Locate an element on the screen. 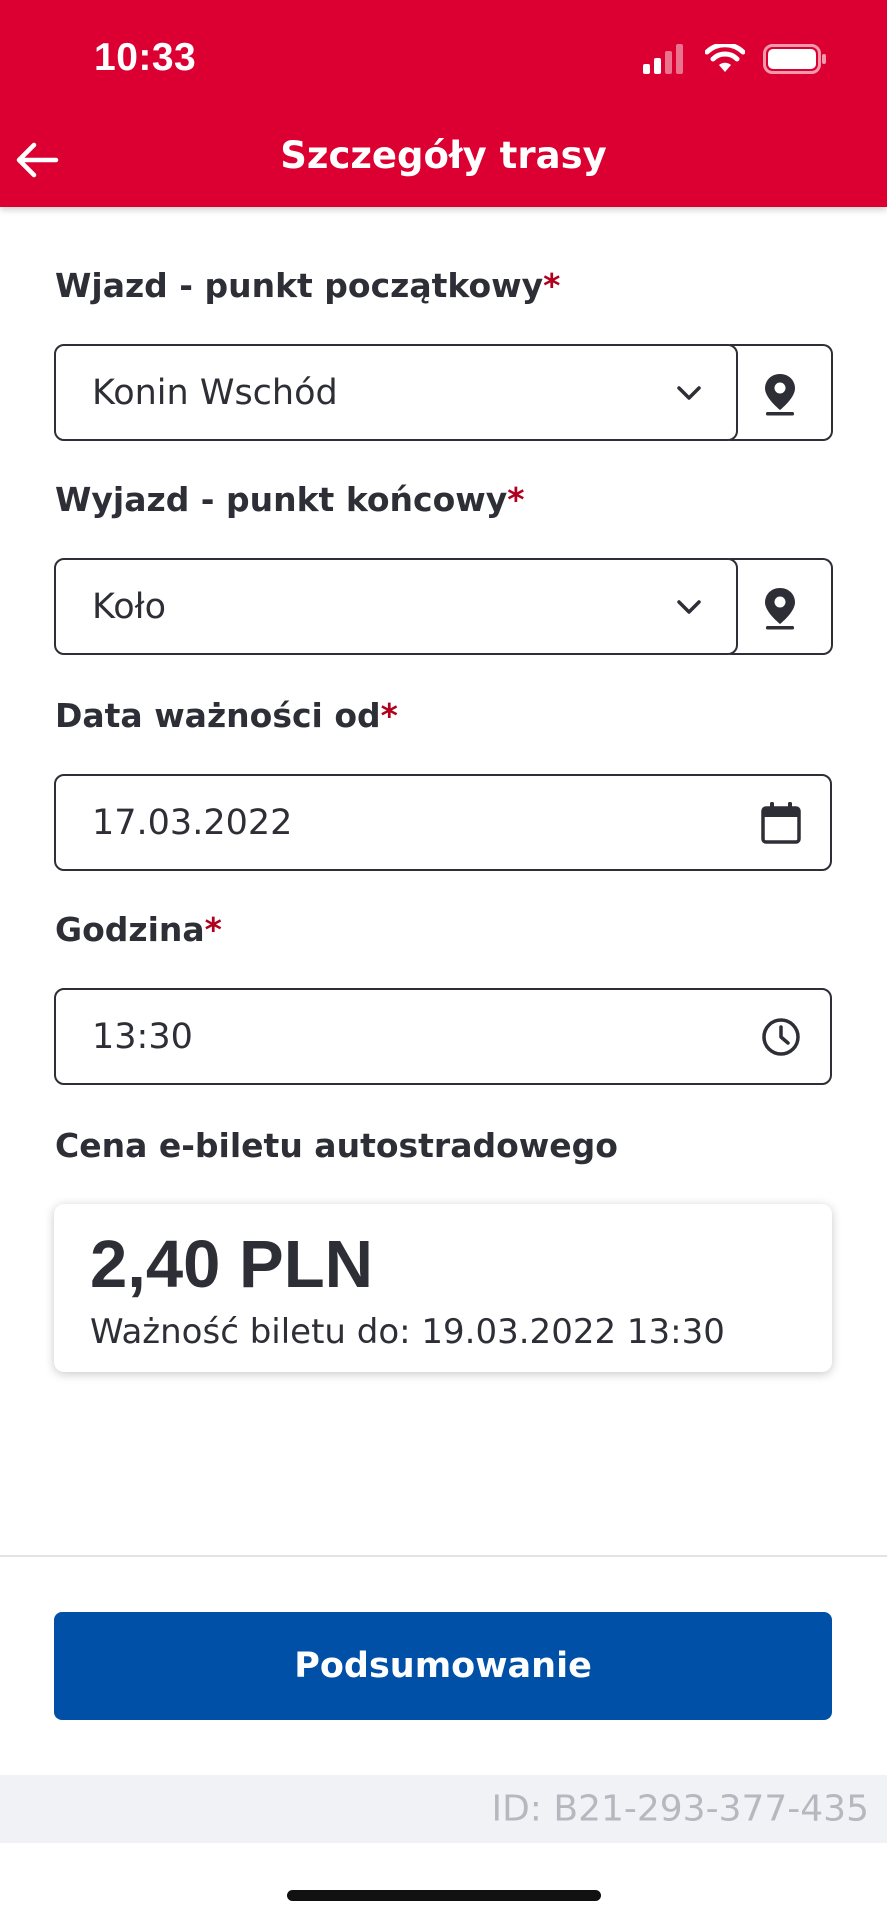 Image resolution: width=887 pixels, height=1920 pixels. page-title: Szczegóły trasy is located at coordinates (443, 155).